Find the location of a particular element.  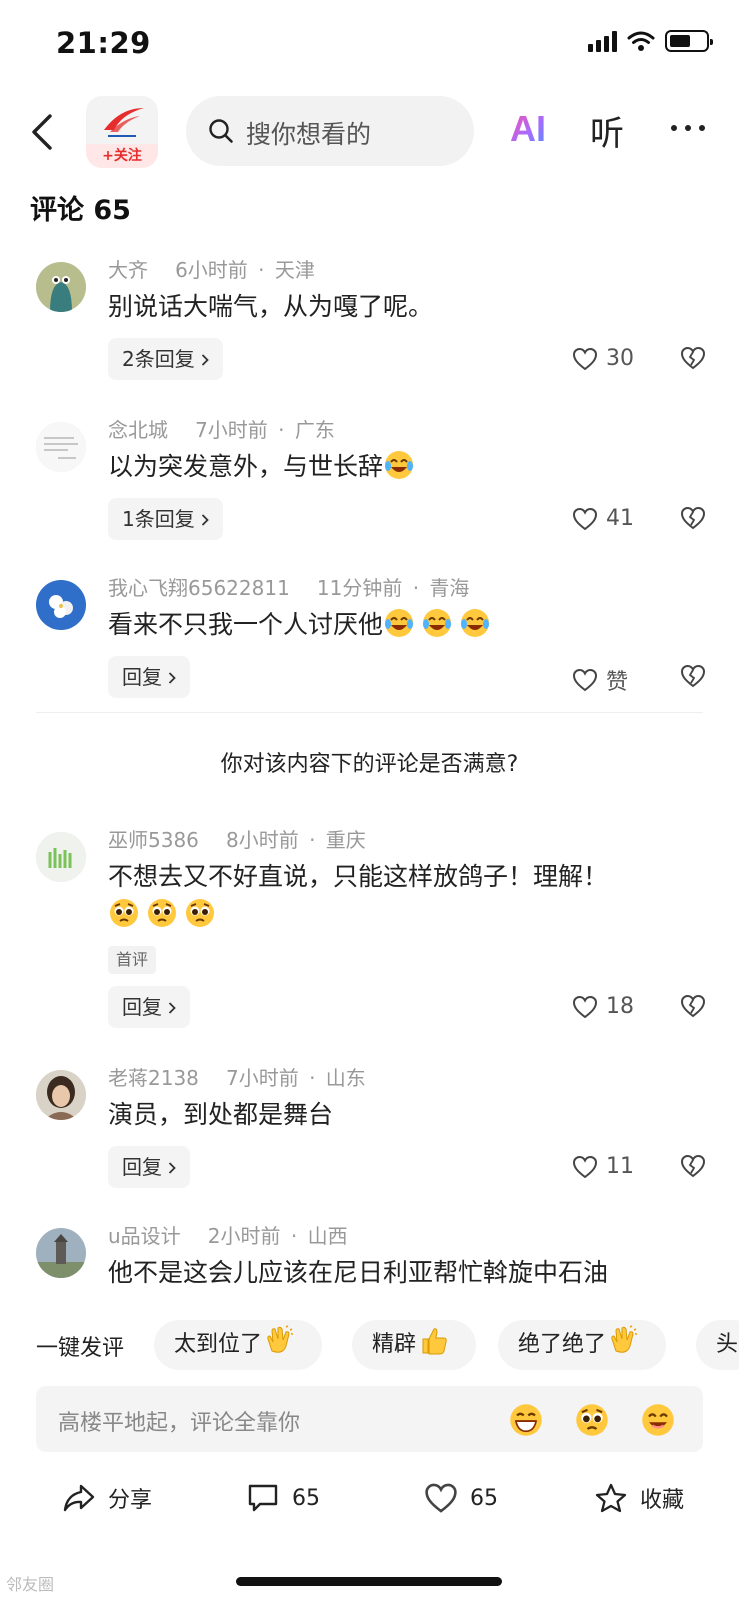

reply-button: 2条回复 is located at coordinates (165, 359).